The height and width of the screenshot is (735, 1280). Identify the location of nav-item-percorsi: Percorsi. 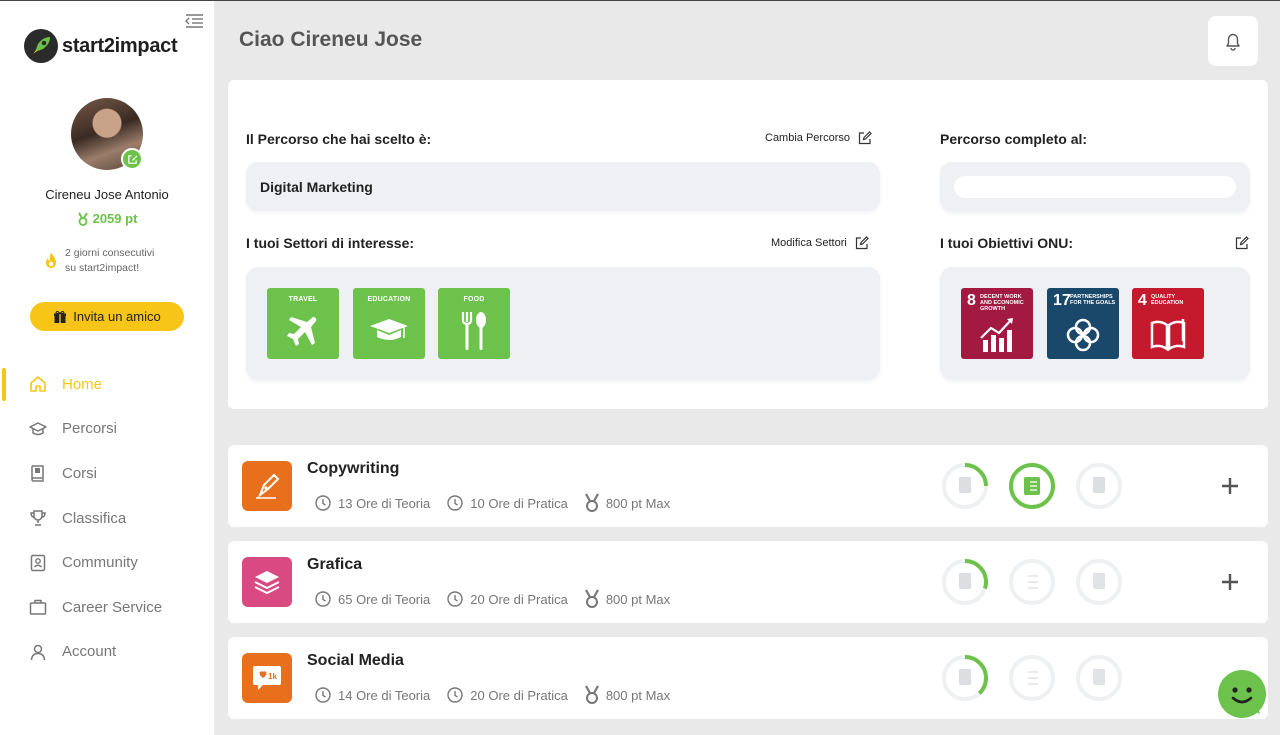
(107, 429).